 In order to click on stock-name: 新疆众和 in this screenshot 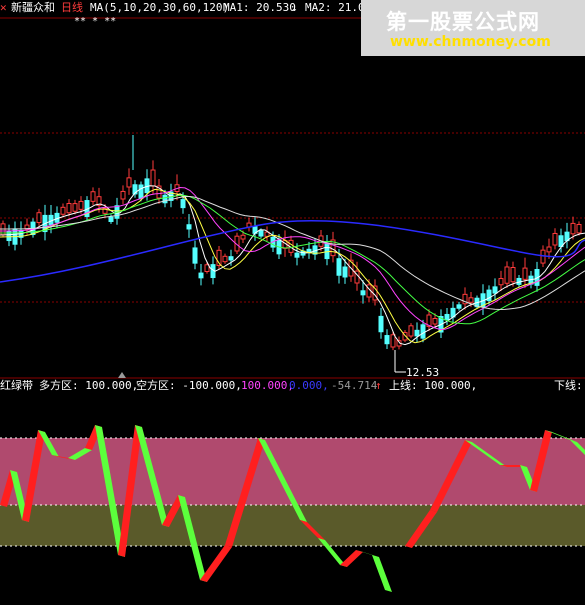, I will do `click(33, 7)`.